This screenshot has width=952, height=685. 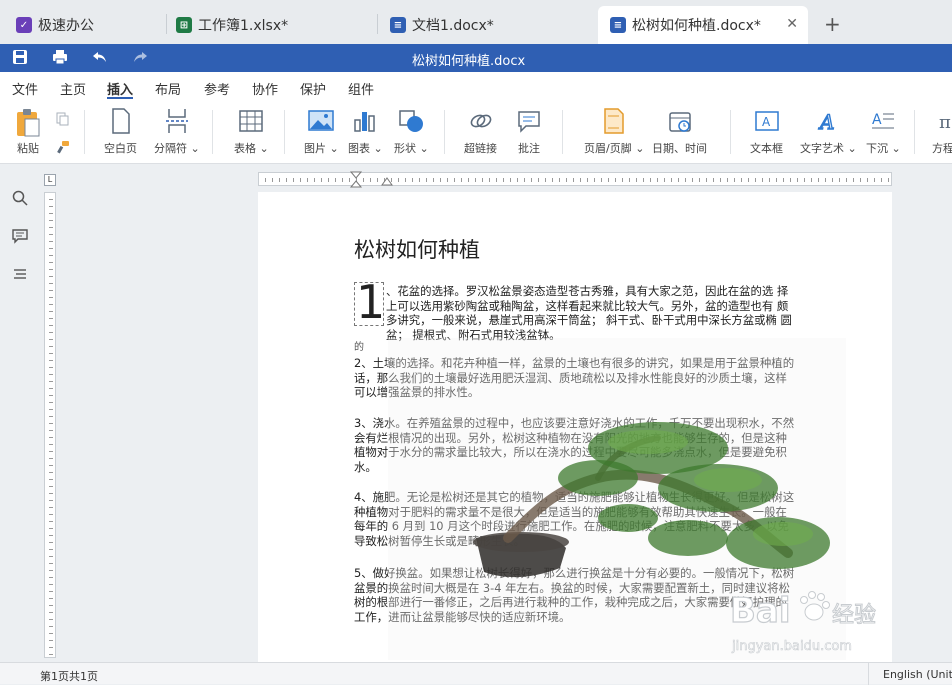 What do you see at coordinates (168, 88) in the screenshot?
I see `menu-layout: 布局` at bounding box center [168, 88].